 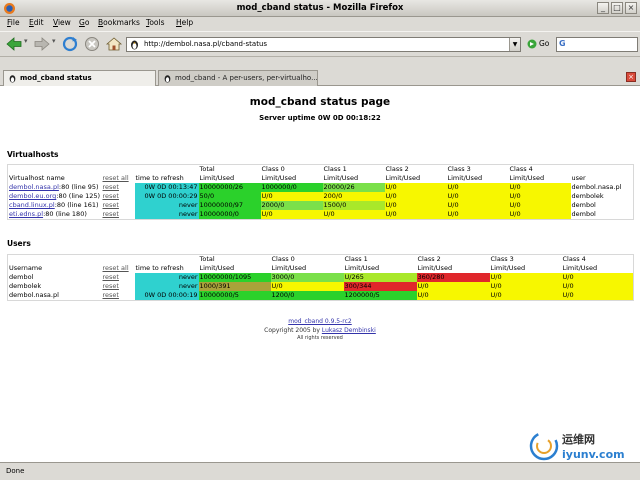 What do you see at coordinates (353, 205) in the screenshot?
I see `value-cell: 1500/0` at bounding box center [353, 205].